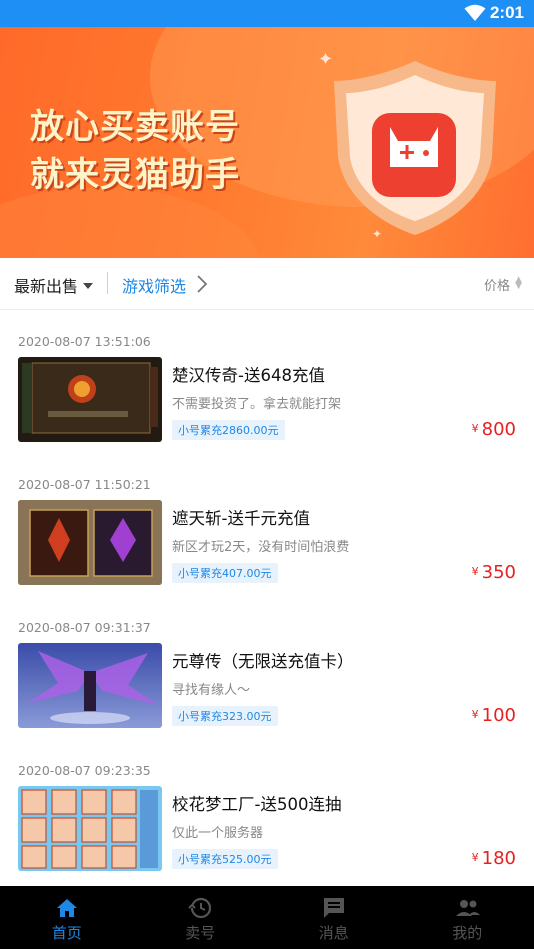 The height and width of the screenshot is (949, 534). I want to click on tab-profile: 我的, so click(467, 917).